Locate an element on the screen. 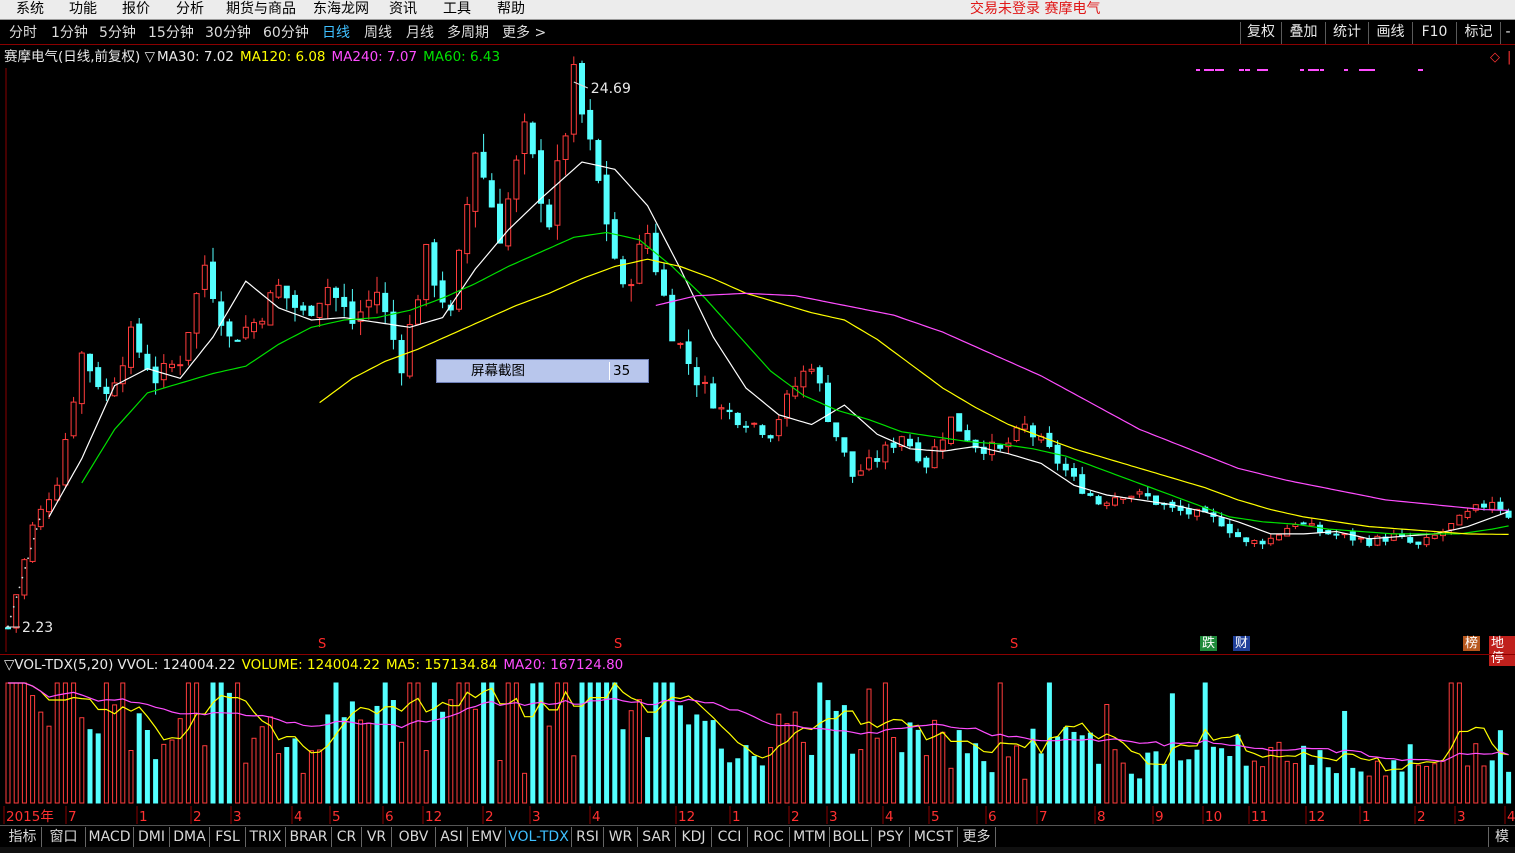 The width and height of the screenshot is (1515, 853). indicator-tab: 更多 is located at coordinates (977, 837).